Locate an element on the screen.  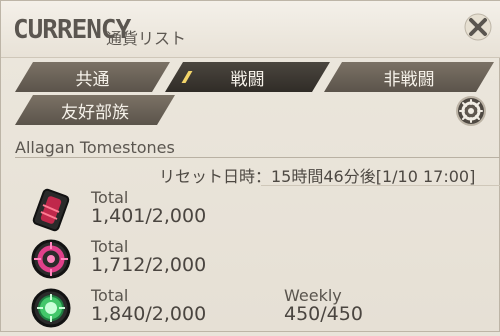
tab-non-battle: 非戦闘 is located at coordinates (409, 77).